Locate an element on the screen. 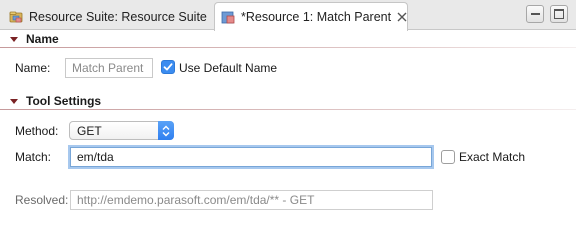 This screenshot has height=246, width=576. maximize-icon is located at coordinates (559, 14).